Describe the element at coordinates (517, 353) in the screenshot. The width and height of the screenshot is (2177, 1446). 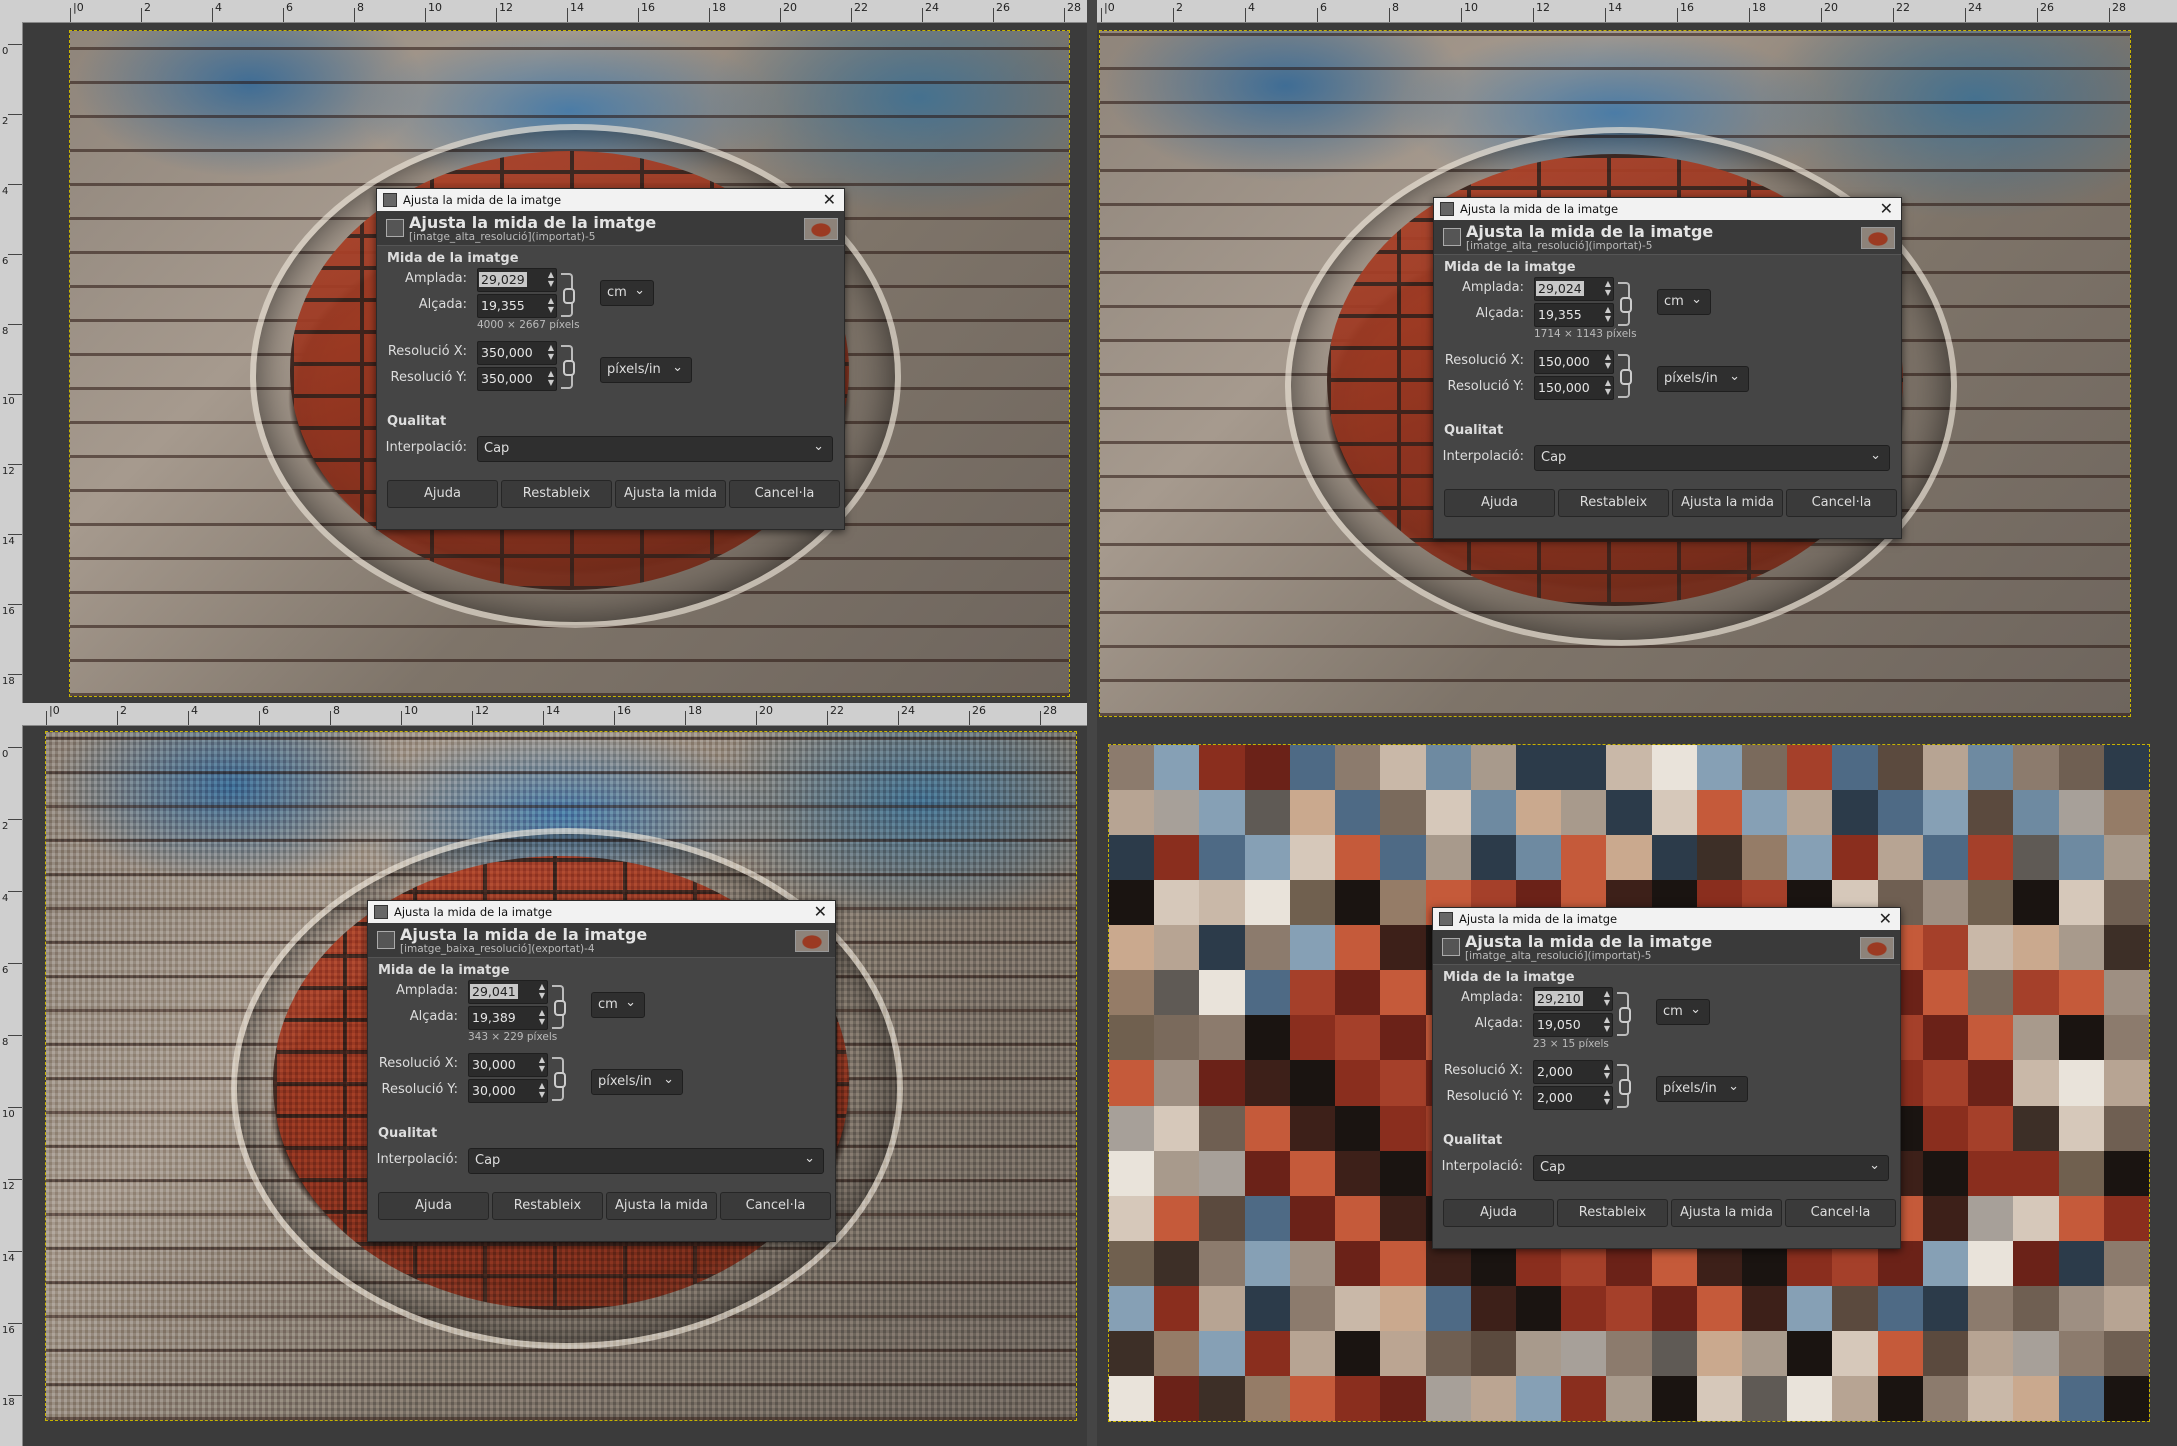
I see `resolution-x-spinbutton: 350,000 ▲ ▼` at that location.